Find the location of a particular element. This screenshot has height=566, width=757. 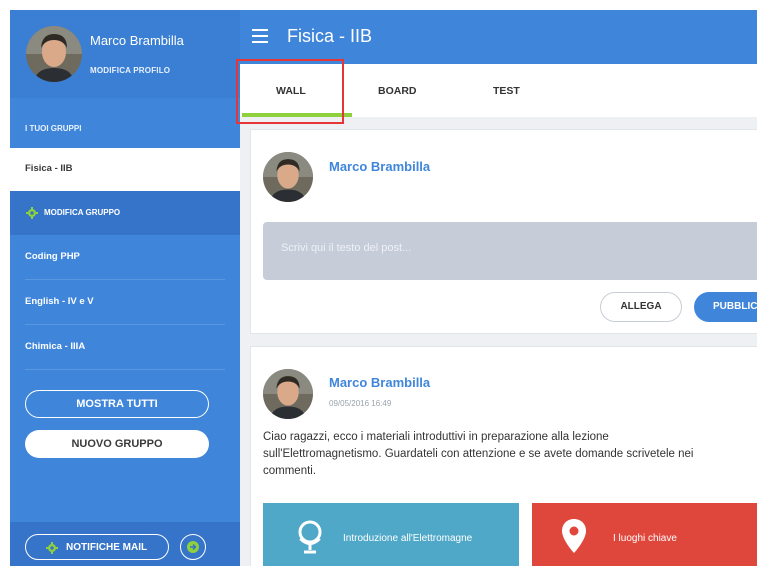

profile-name: Marco Brambilla is located at coordinates (137, 40).